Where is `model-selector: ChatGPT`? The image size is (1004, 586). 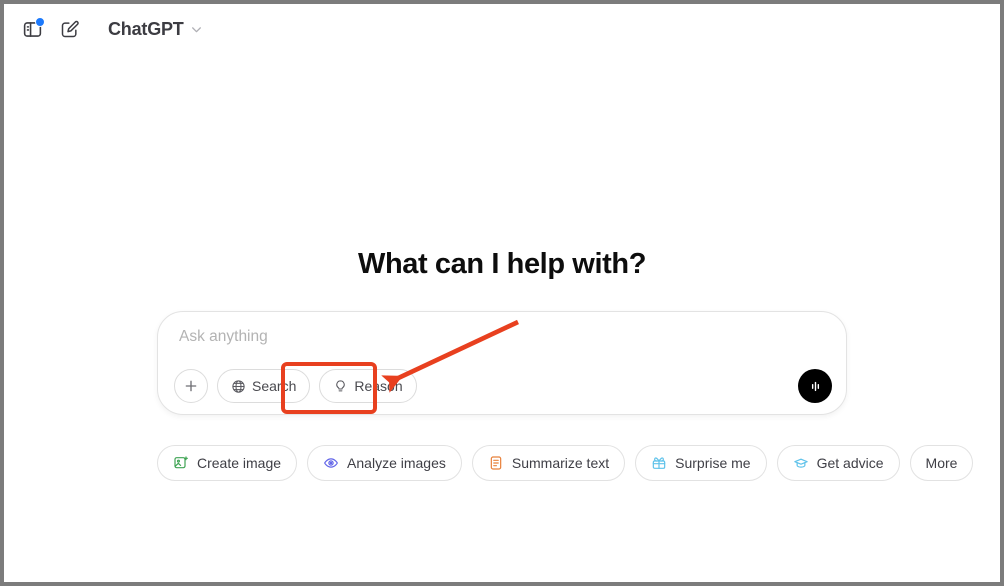 model-selector: ChatGPT is located at coordinates (155, 29).